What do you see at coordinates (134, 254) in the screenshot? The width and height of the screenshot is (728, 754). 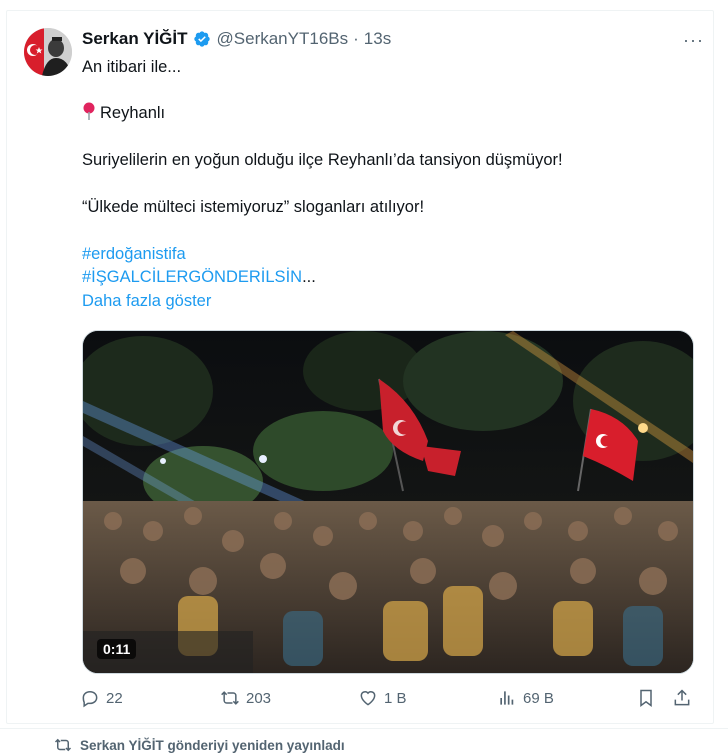 I see `hashtag-link: #erdoğanistifa` at bounding box center [134, 254].